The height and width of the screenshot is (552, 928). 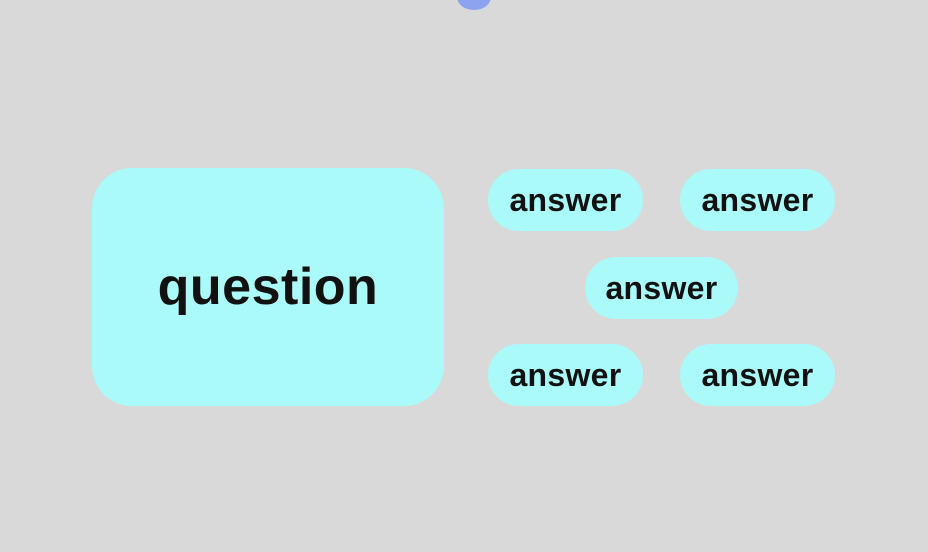 I want to click on answer-button-2: answer, so click(x=757, y=200).